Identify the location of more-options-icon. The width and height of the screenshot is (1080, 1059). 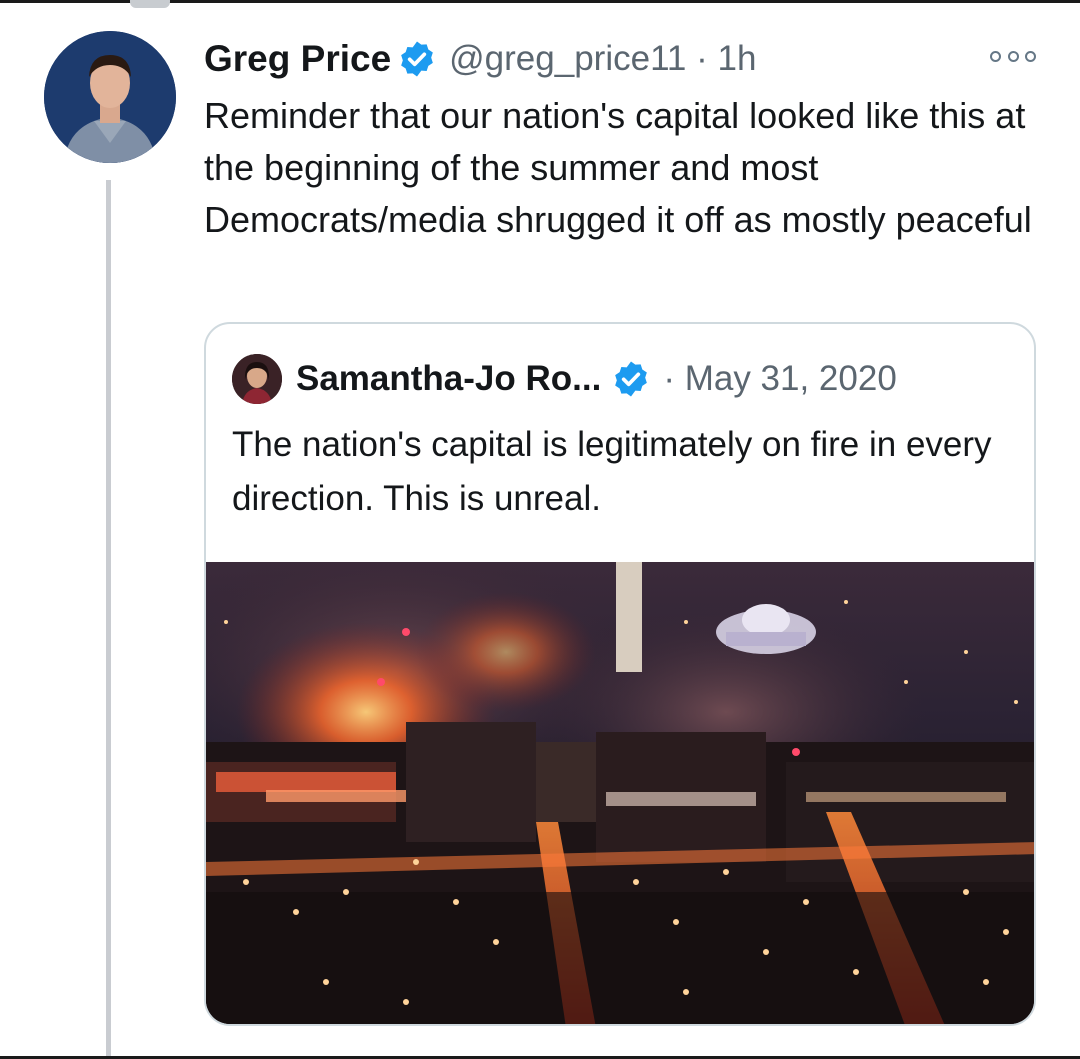
(1013, 56).